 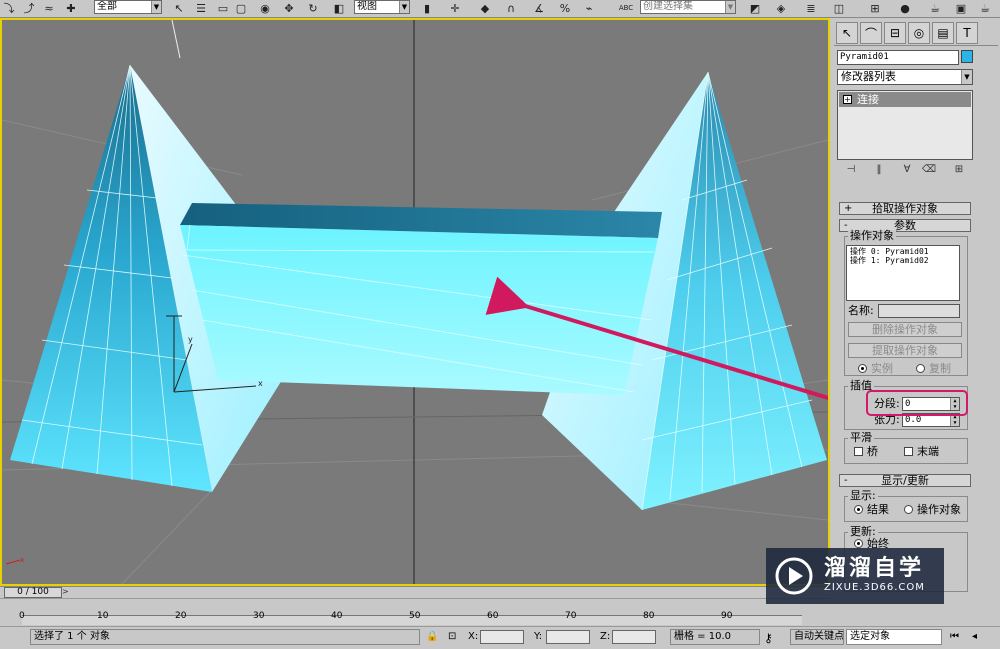 I want to click on schematic-view-icon: ⊞, so click(x=875, y=8).